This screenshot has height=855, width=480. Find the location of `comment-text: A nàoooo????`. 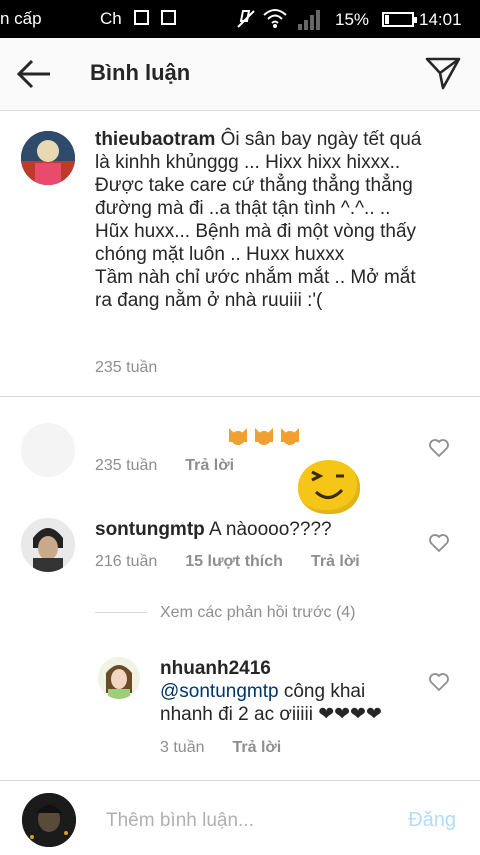

comment-text: A nàoooo???? is located at coordinates (270, 529).